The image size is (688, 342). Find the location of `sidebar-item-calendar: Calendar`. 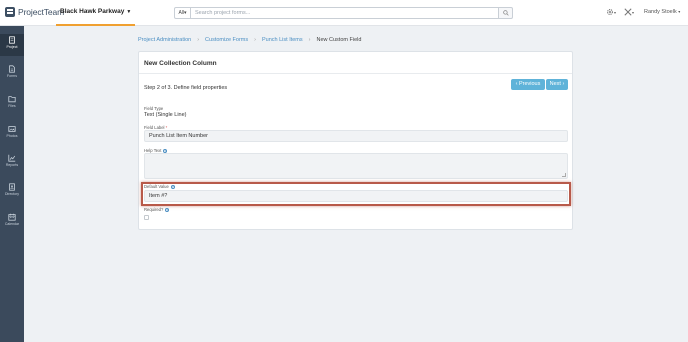

sidebar-item-calendar: Calendar is located at coordinates (12, 222).